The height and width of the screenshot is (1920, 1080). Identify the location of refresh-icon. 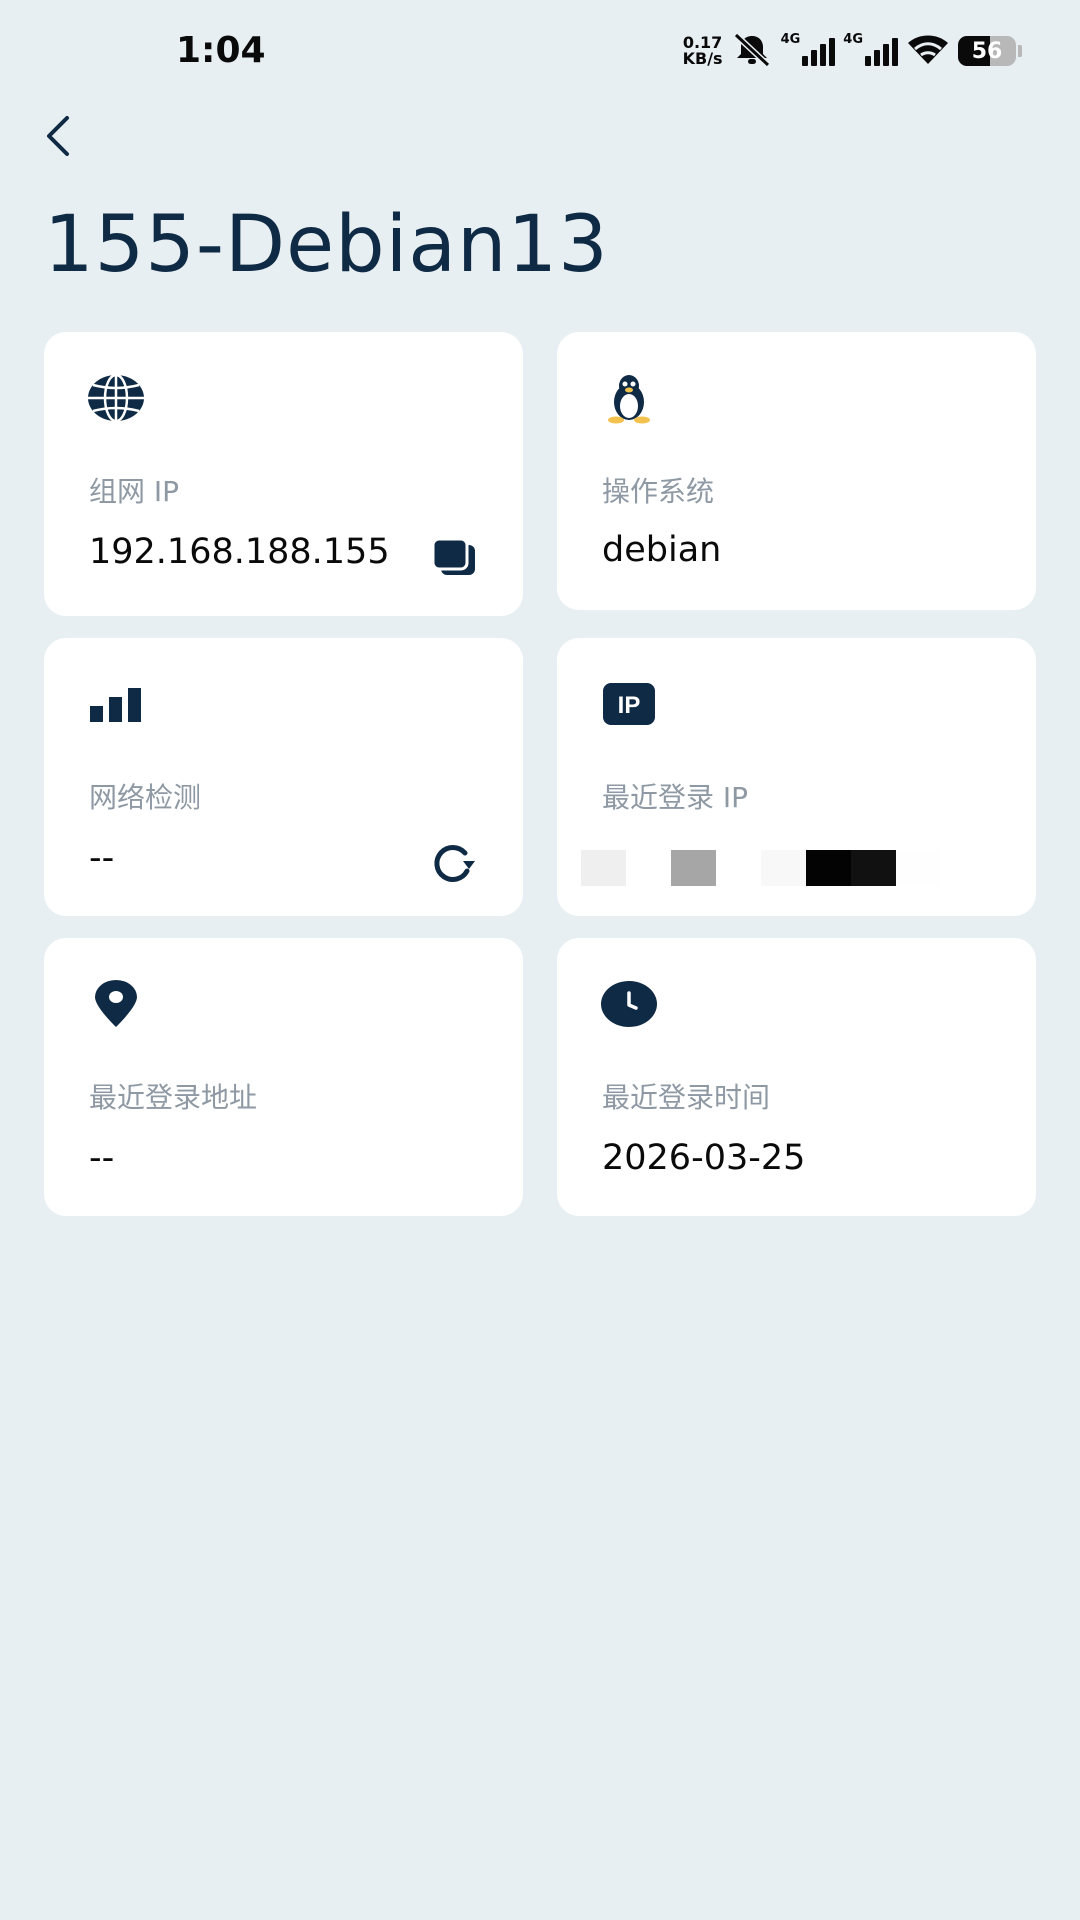
(454, 863).